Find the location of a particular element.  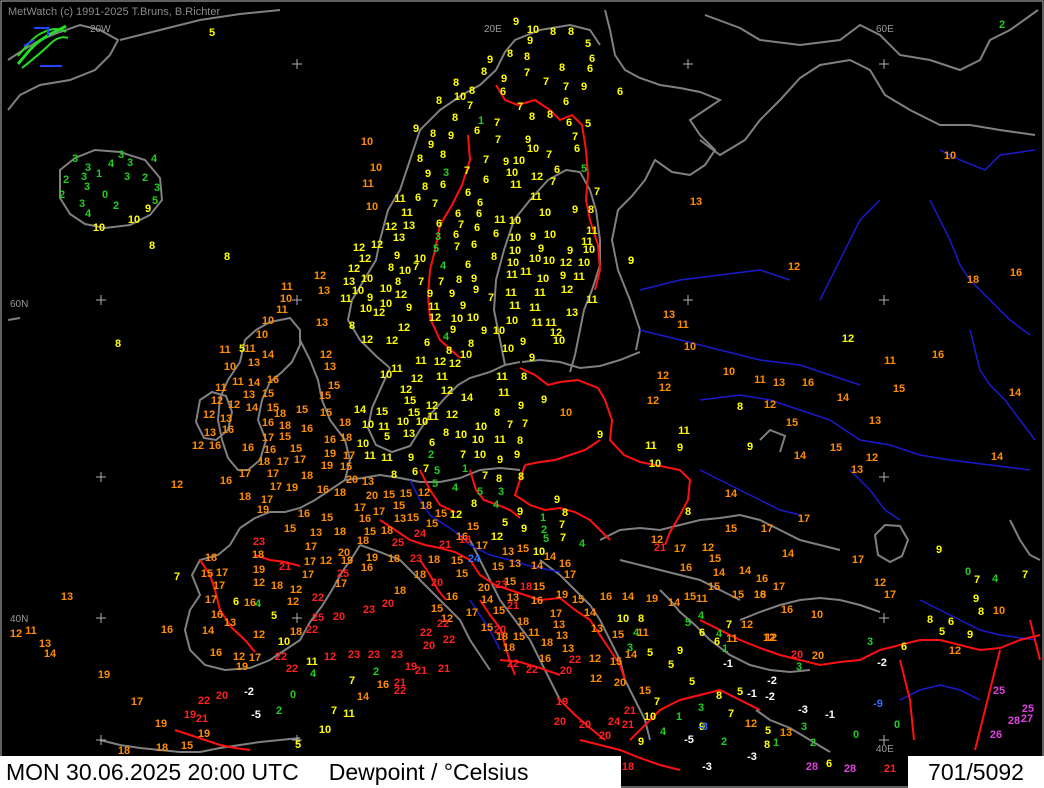

station-value: 23 is located at coordinates (369, 610).